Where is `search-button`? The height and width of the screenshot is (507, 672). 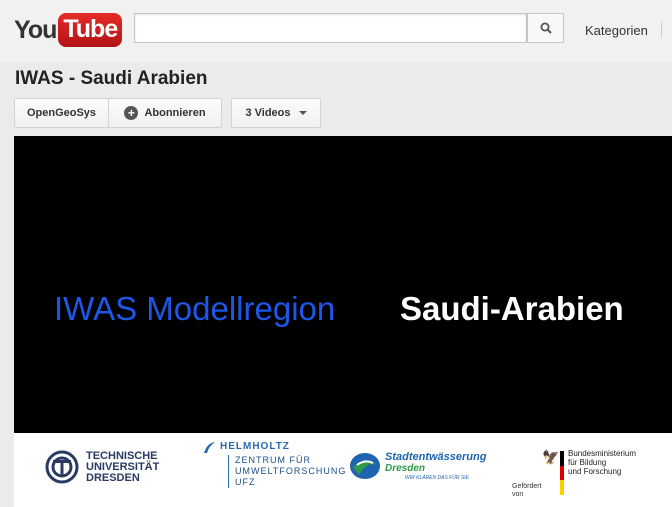 search-button is located at coordinates (545, 28).